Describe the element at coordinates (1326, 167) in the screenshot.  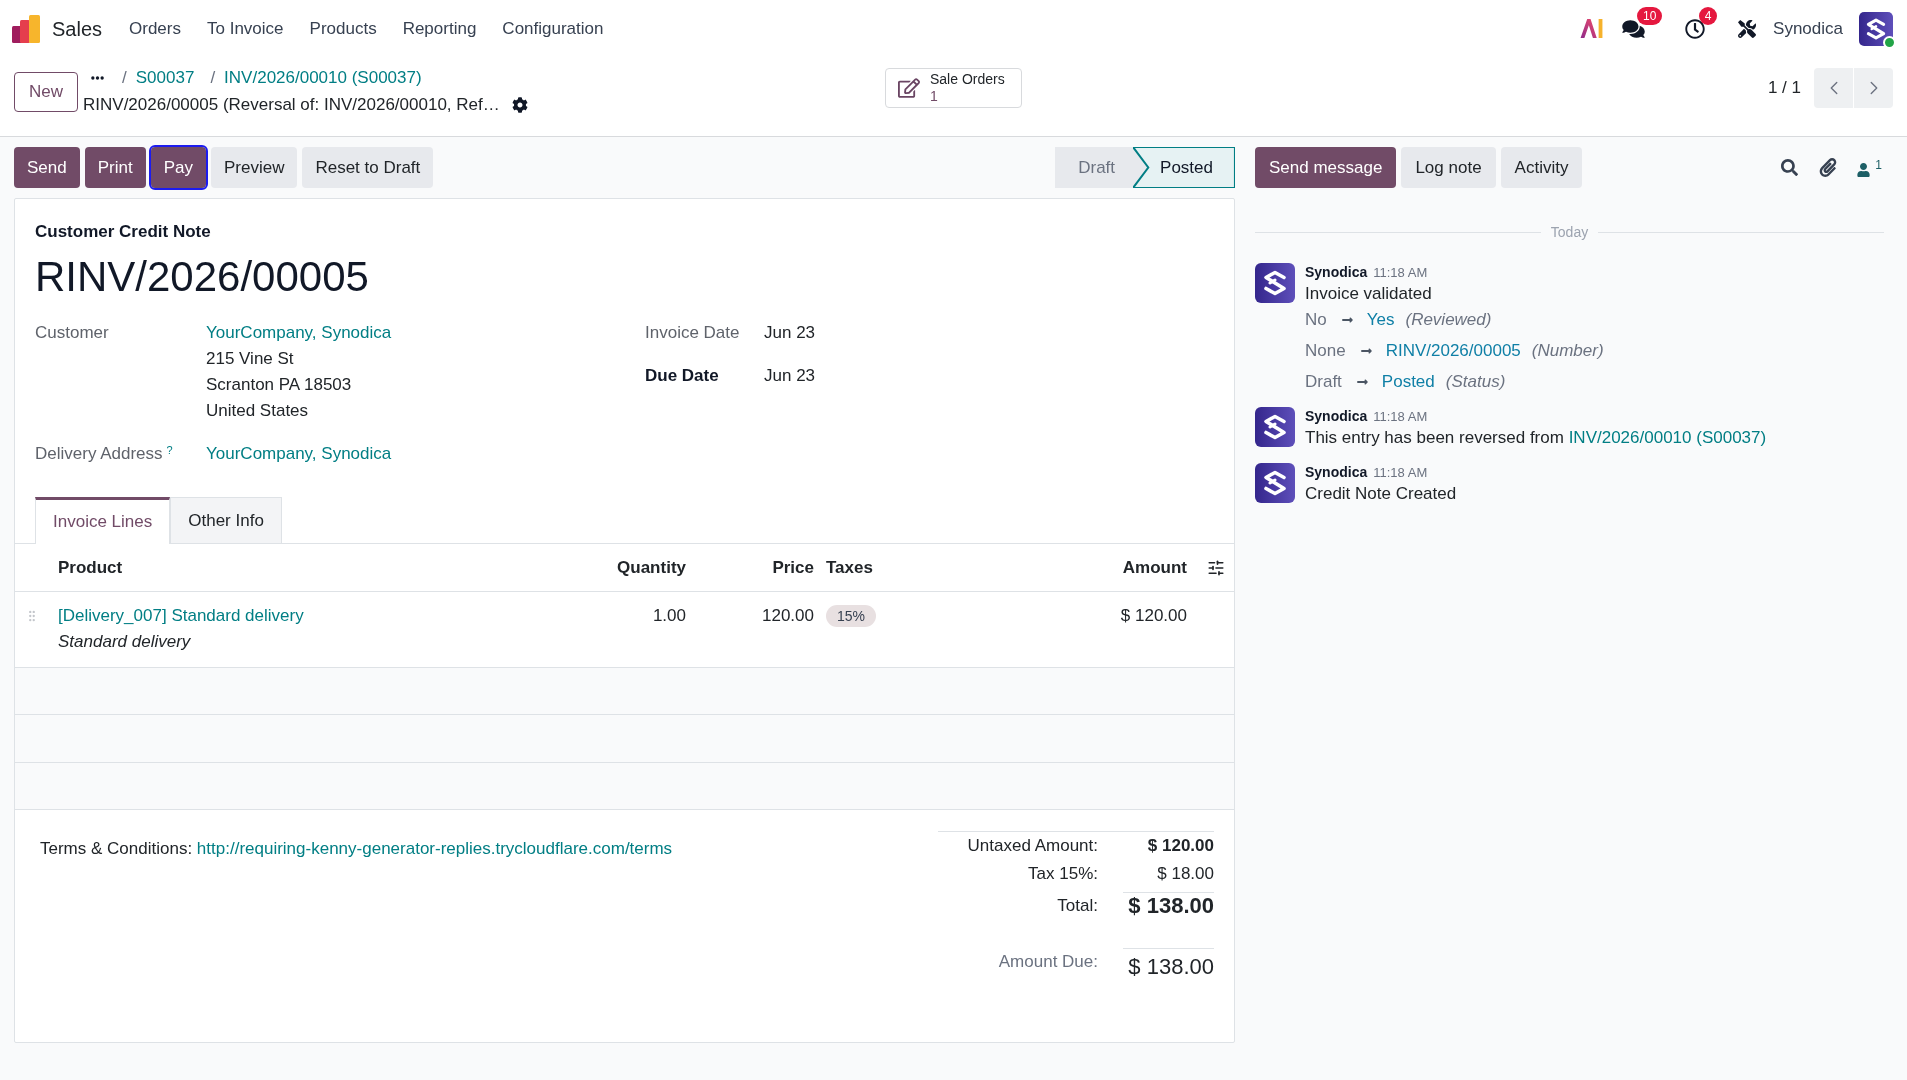
I see `chatter-button: Send message` at that location.